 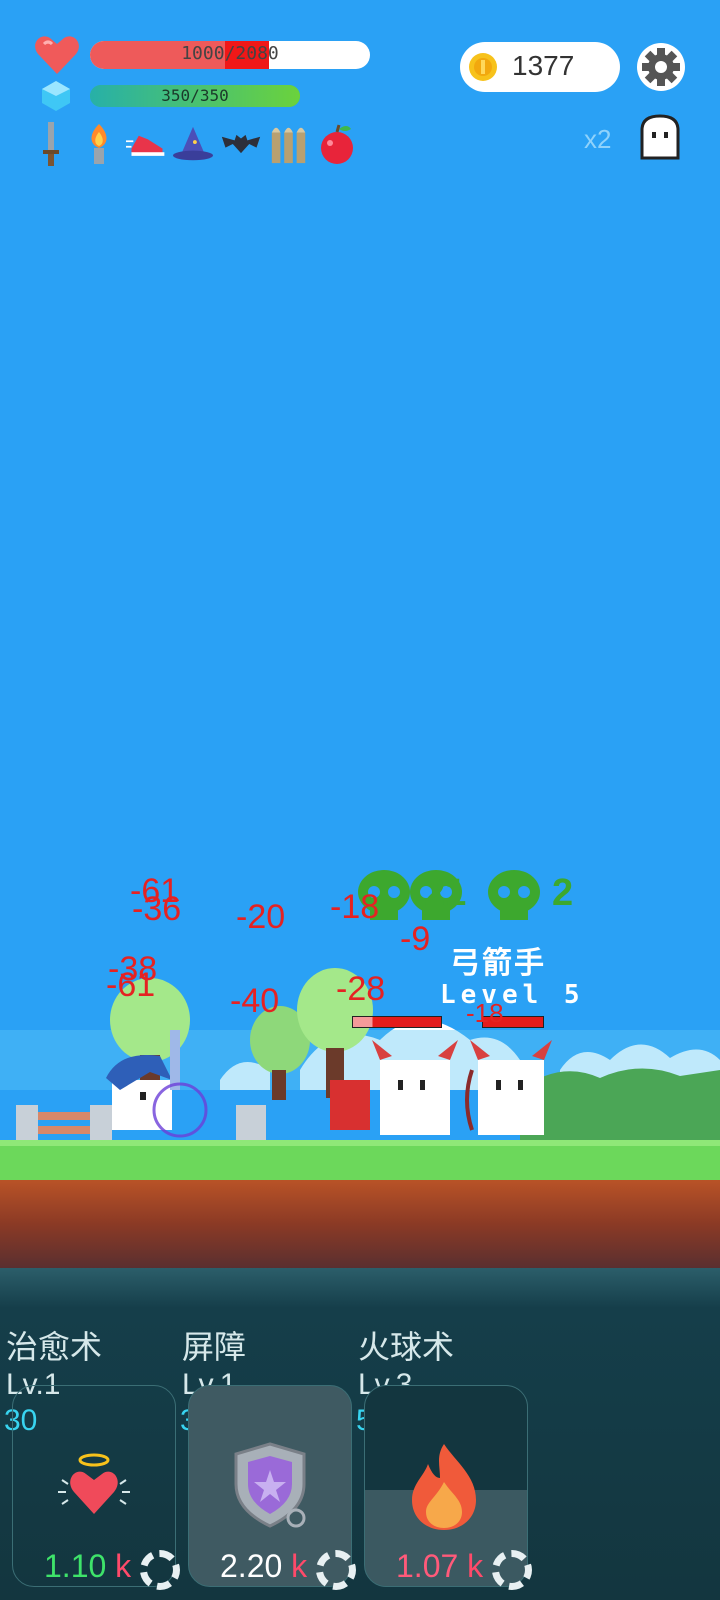 I want to click on skill-price: 1.07 k, so click(x=439, y=1566).